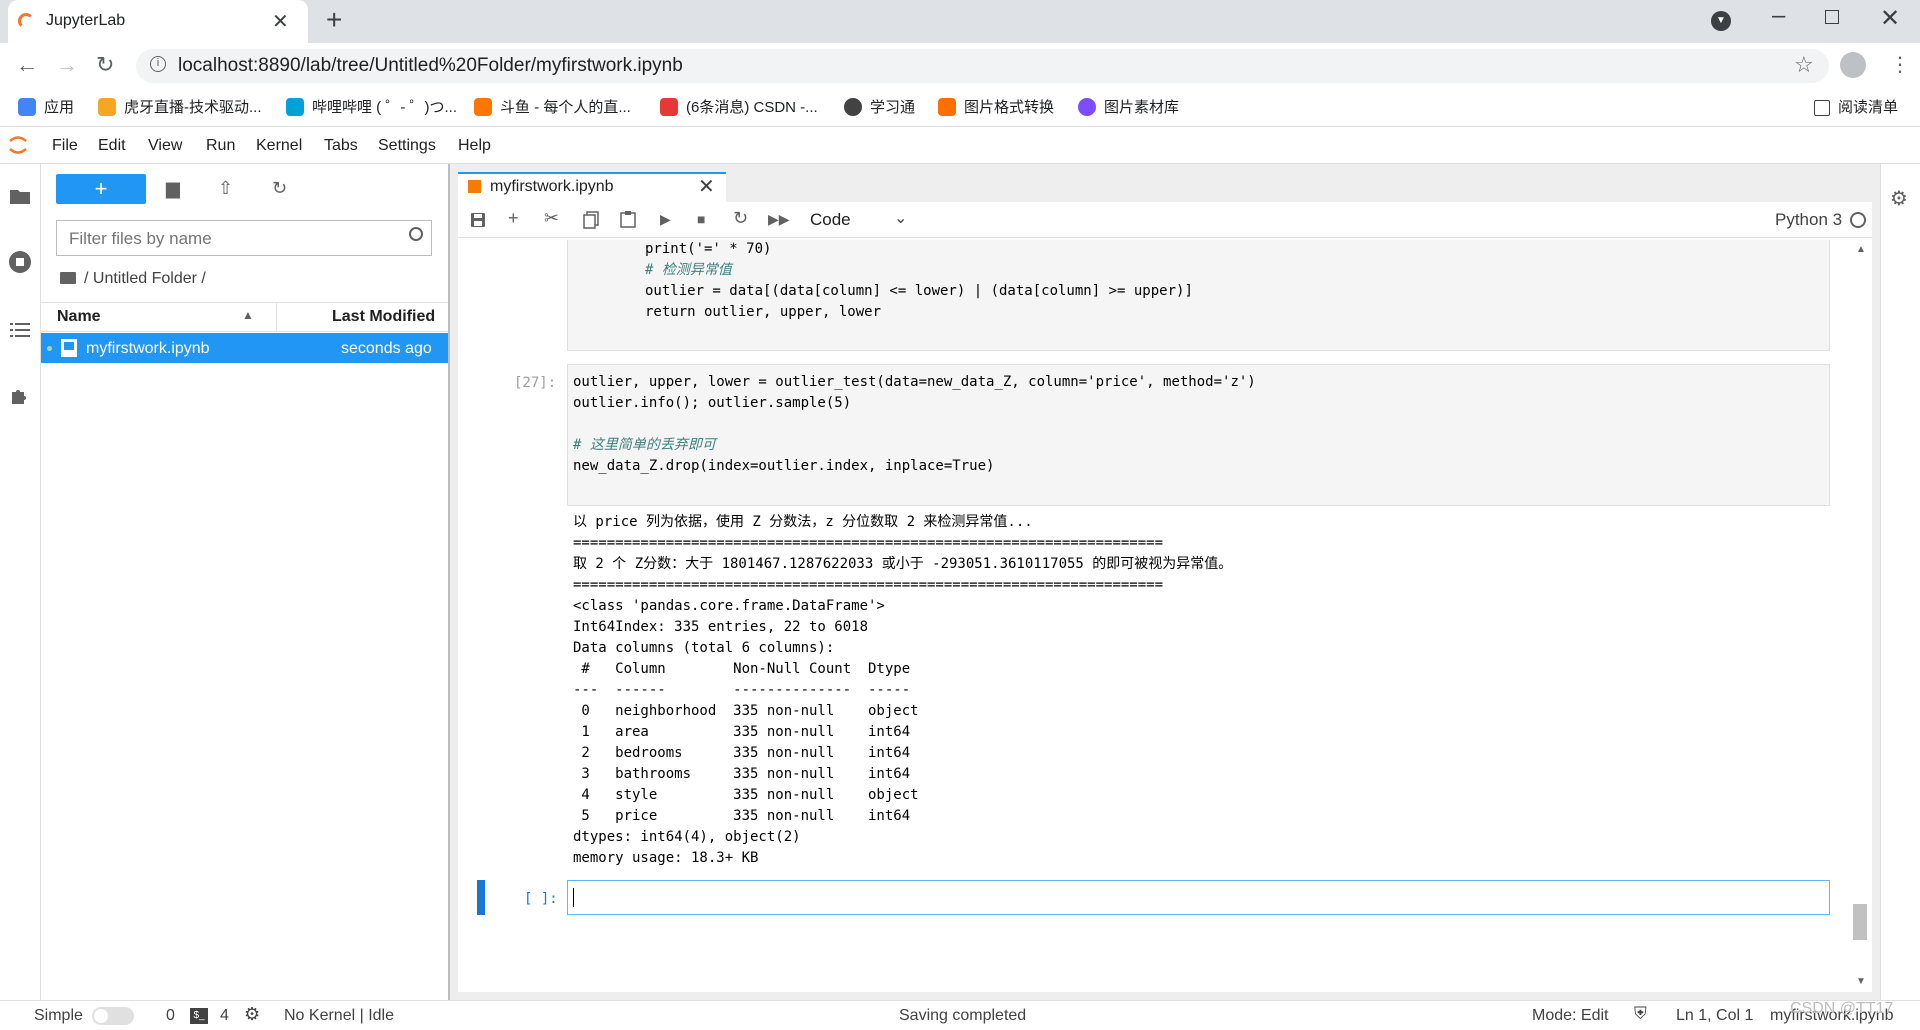 The width and height of the screenshot is (1920, 1030). Describe the element at coordinates (591, 220) in the screenshot. I see `copy-icon` at that location.